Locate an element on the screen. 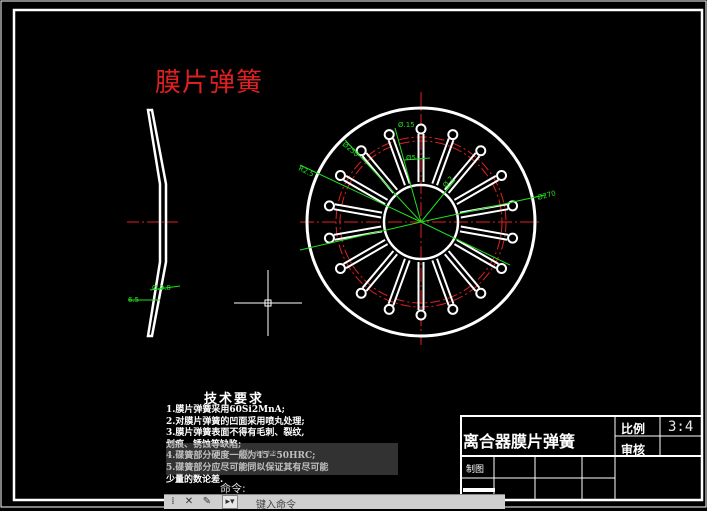 This screenshot has width=707, height=511. tech-line: 3.膜片弹簧表面不得有毛刺、裂纹, is located at coordinates (235, 433).